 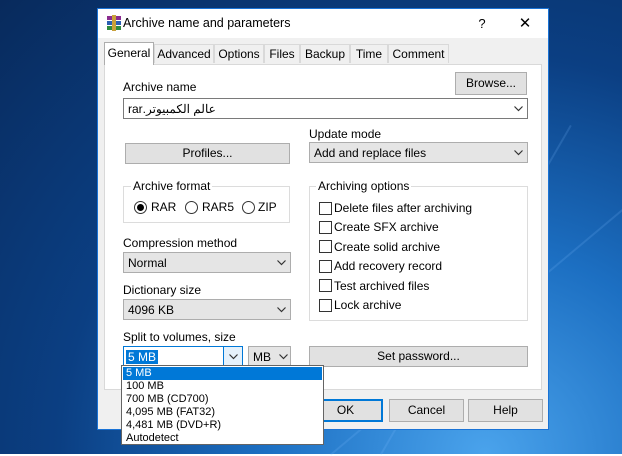 I want to click on dropdown-item-dvdr: 4,481 MB (DVD+R), so click(x=222, y=425).